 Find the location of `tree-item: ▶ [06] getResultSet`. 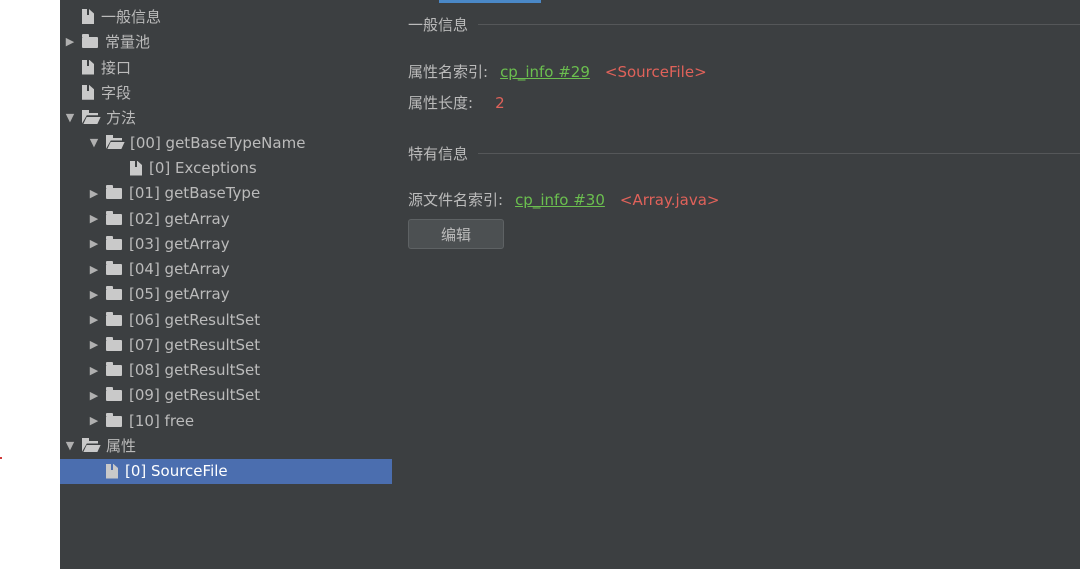

tree-item: ▶ [06] getResultSet is located at coordinates (226, 319).